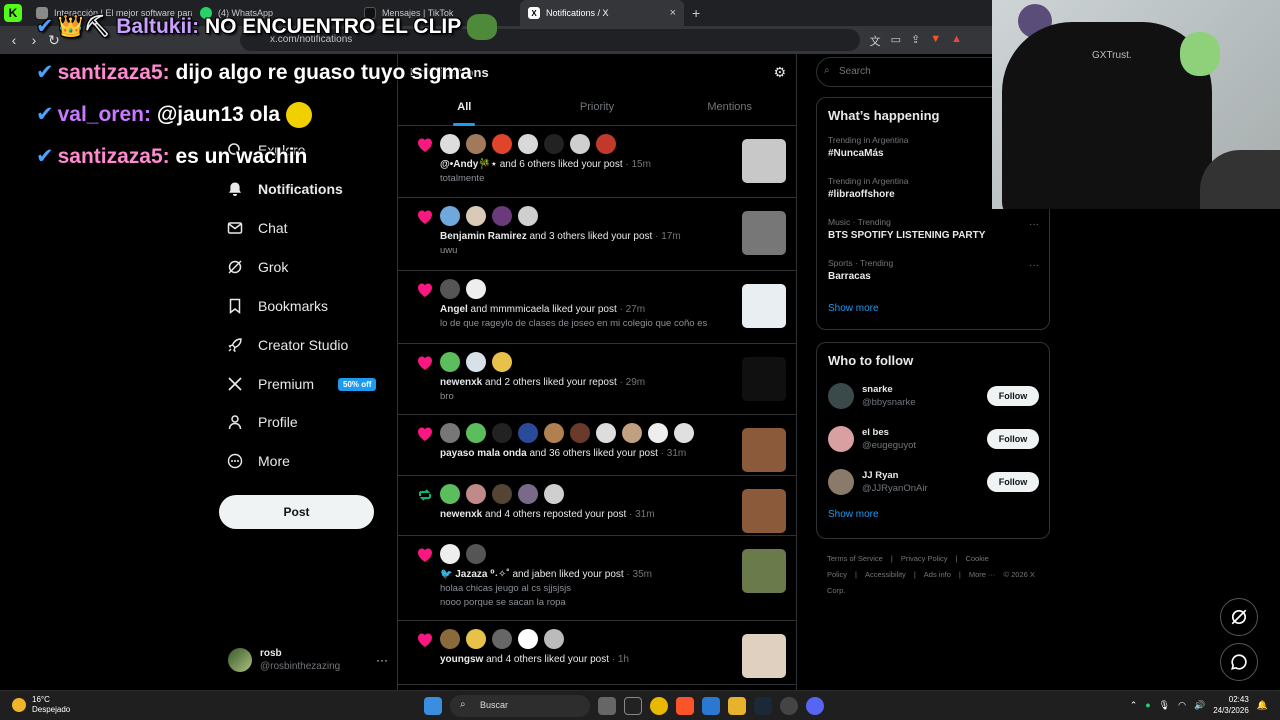 The height and width of the screenshot is (720, 1280). Describe the element at coordinates (875, 41) in the screenshot. I see `translate-icon: 文` at that location.